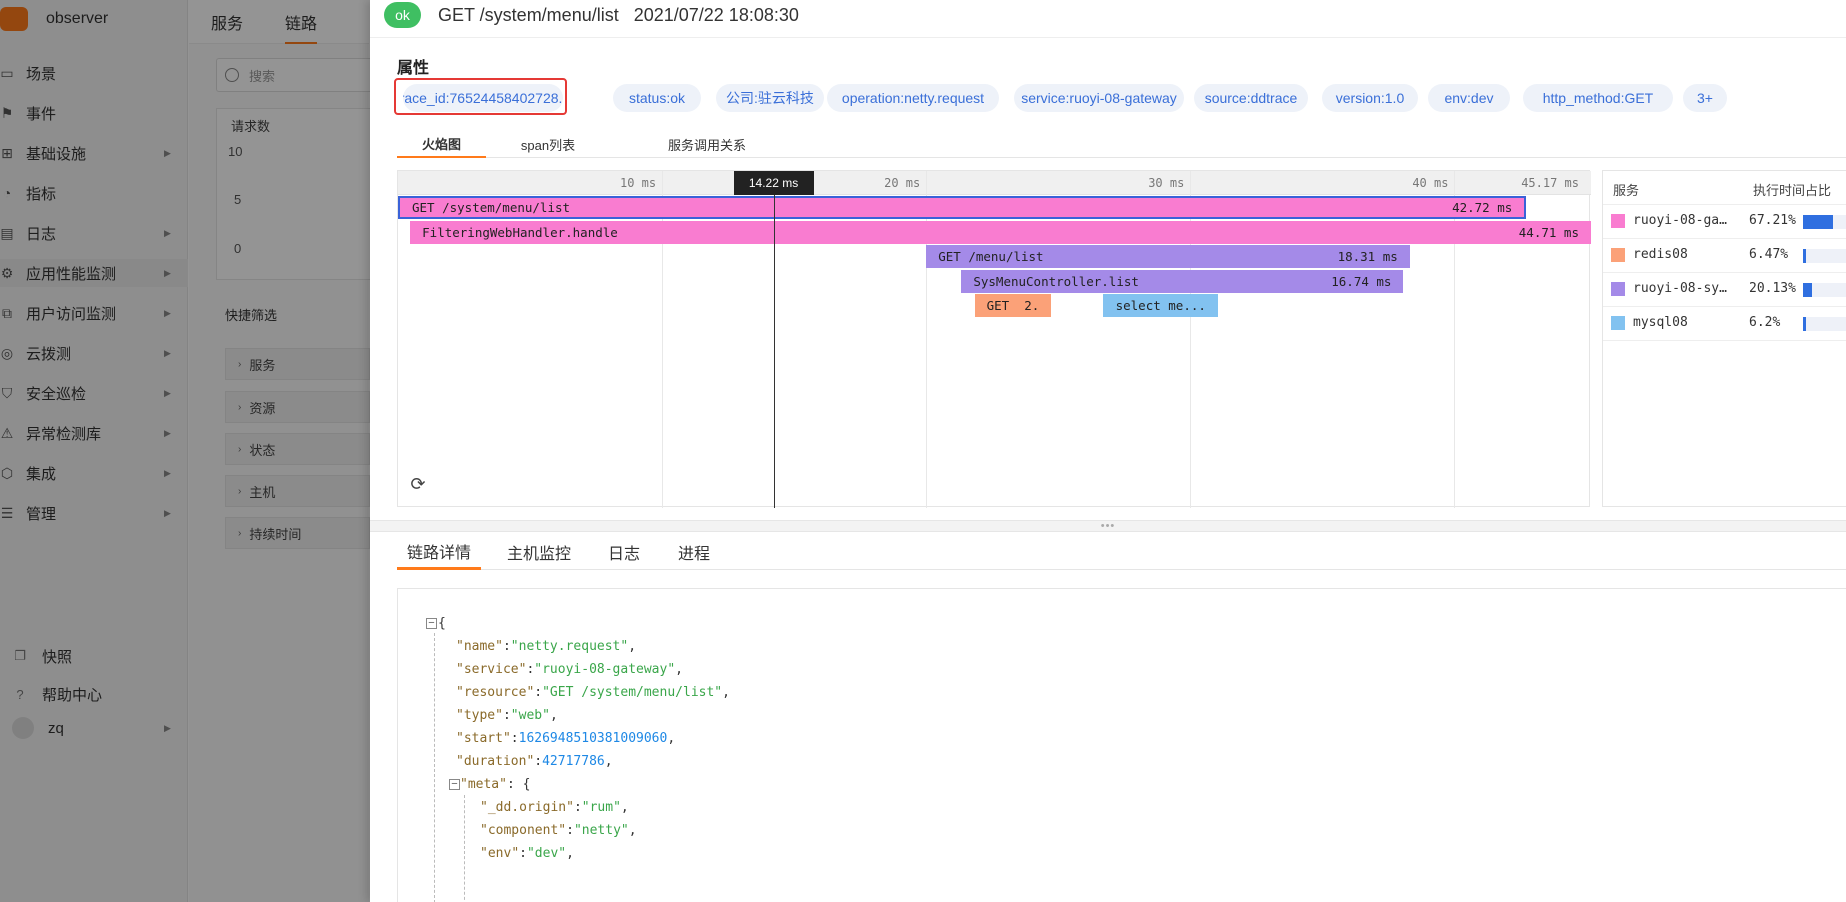  I want to click on chip-env: env:dev, so click(1469, 98).